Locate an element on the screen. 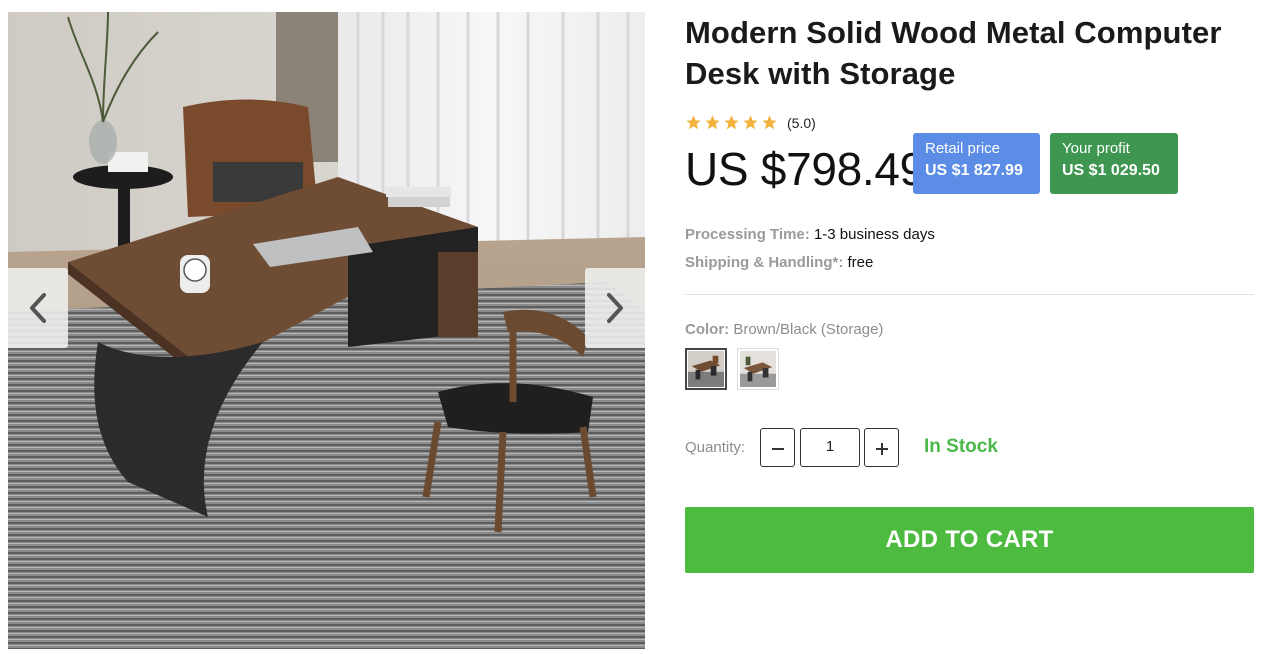 The width and height of the screenshot is (1280, 654). quantity-label: Quantity: is located at coordinates (715, 447).